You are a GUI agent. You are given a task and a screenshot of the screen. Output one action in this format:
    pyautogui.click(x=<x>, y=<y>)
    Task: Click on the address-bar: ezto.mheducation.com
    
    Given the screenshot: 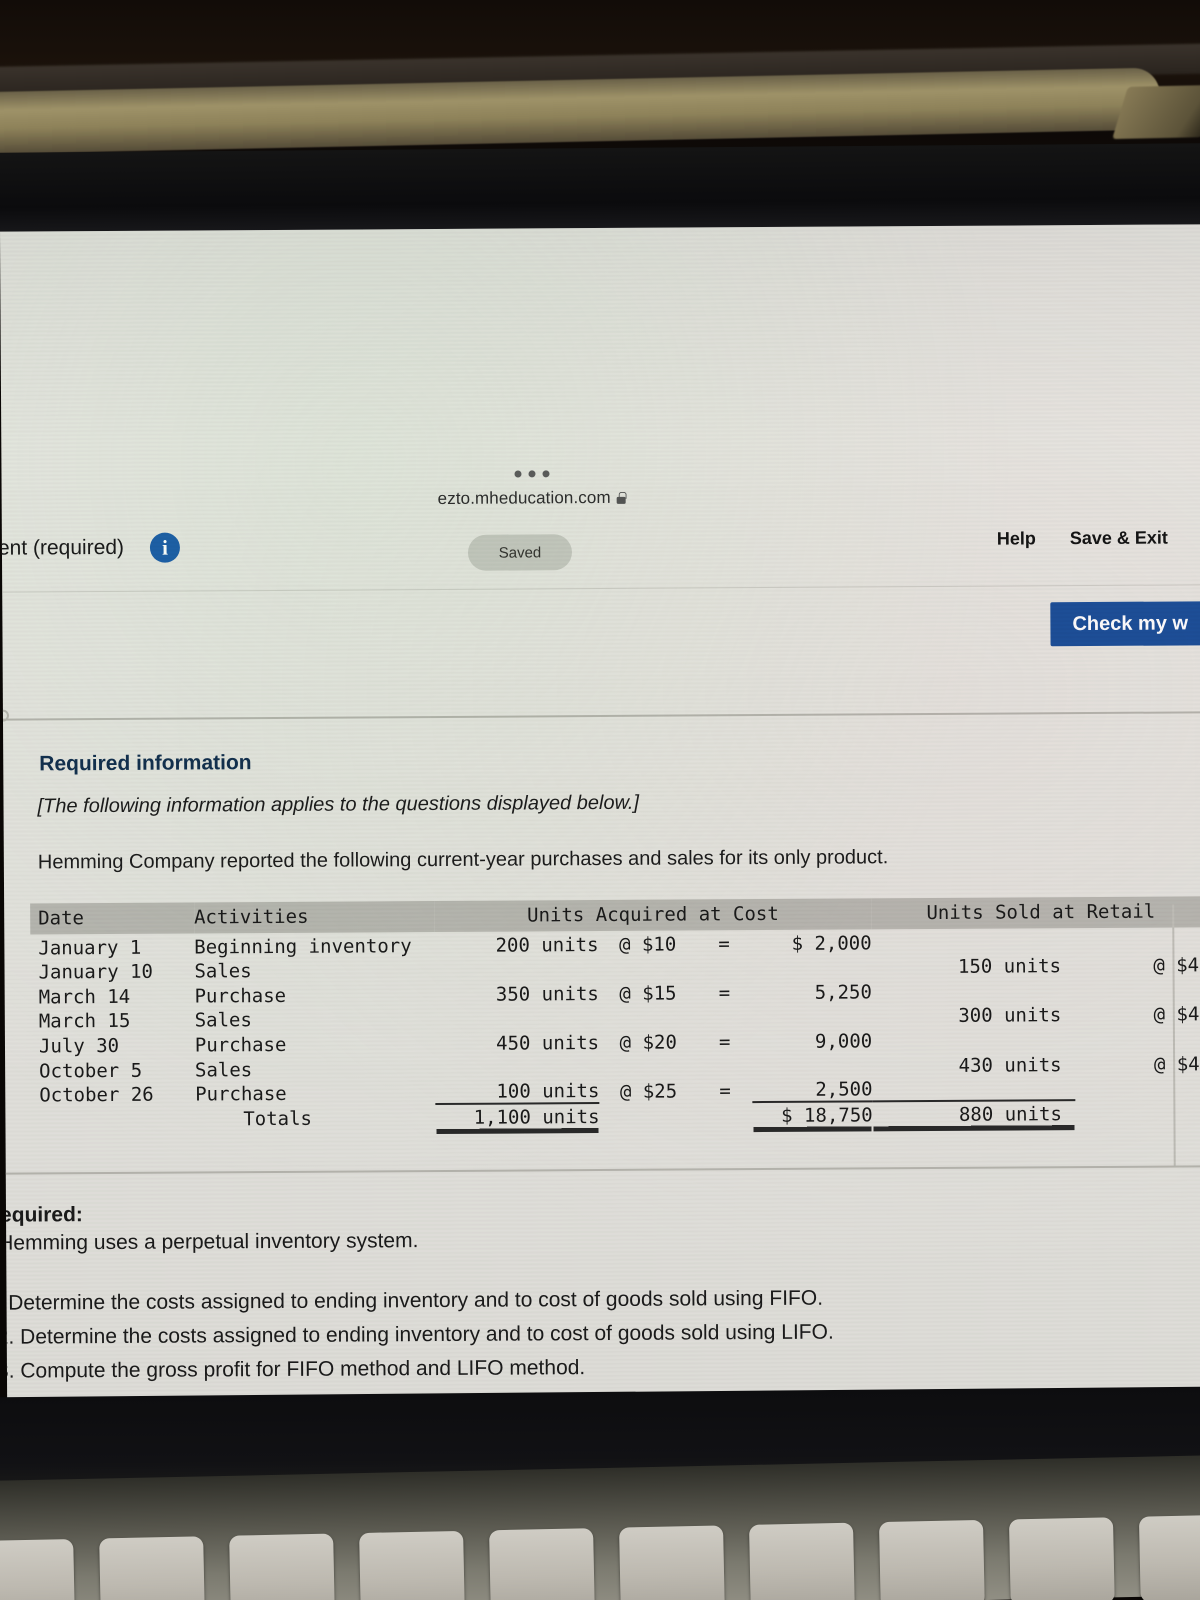 What is the action you would take?
    pyautogui.click(x=598, y=498)
    